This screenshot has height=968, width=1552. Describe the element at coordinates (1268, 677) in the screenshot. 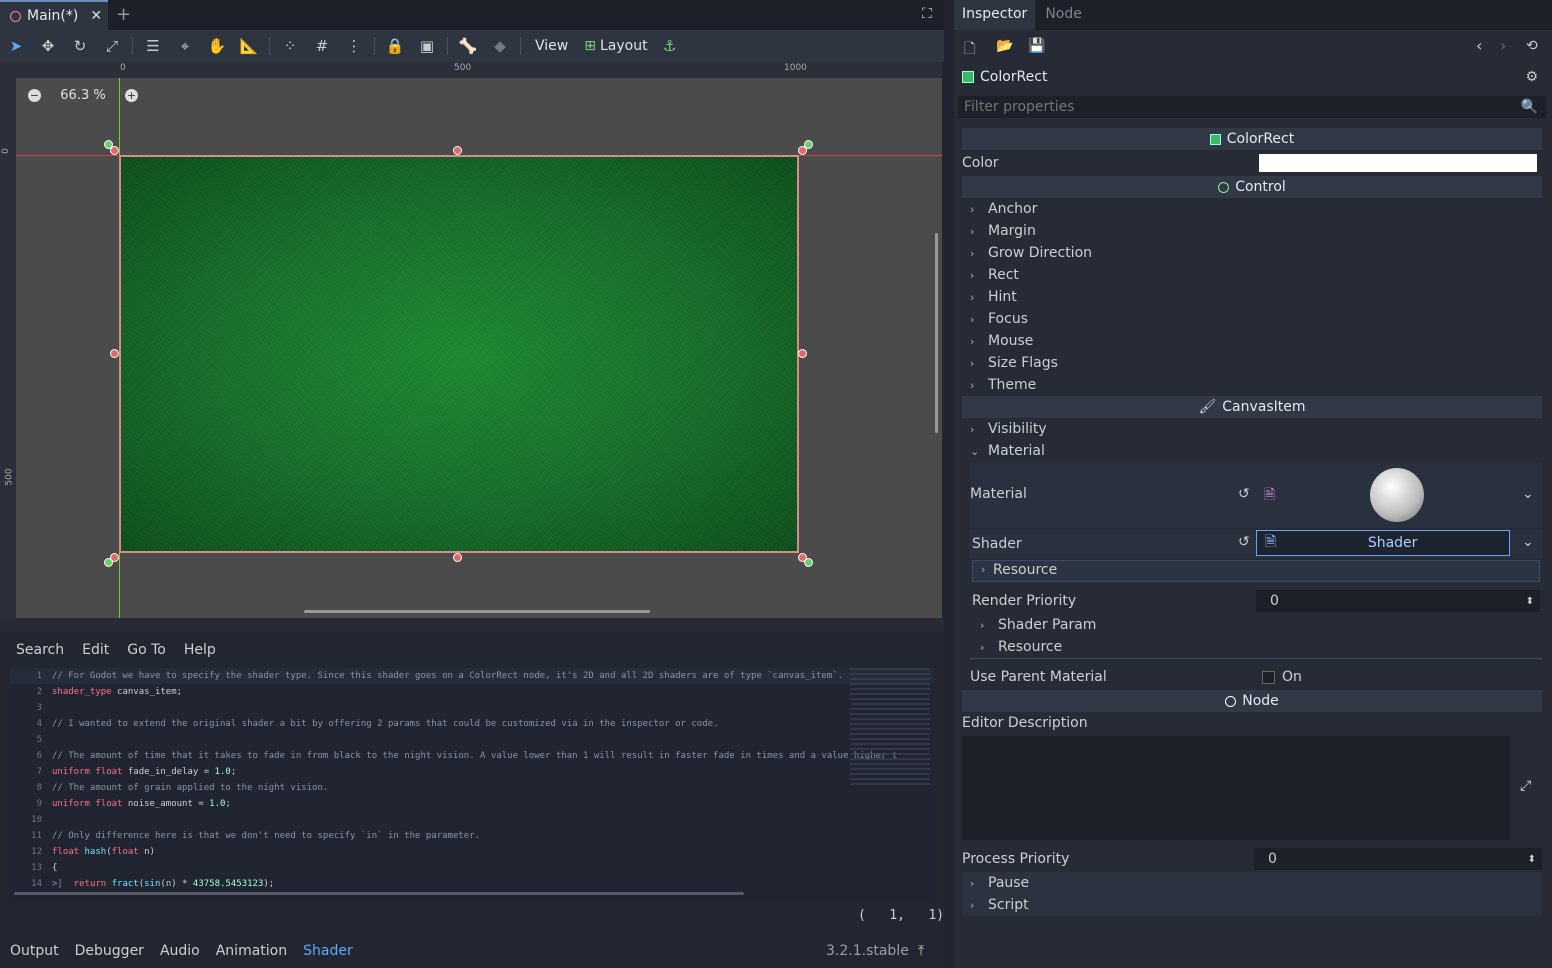

I see `use-parent-checkbox` at that location.